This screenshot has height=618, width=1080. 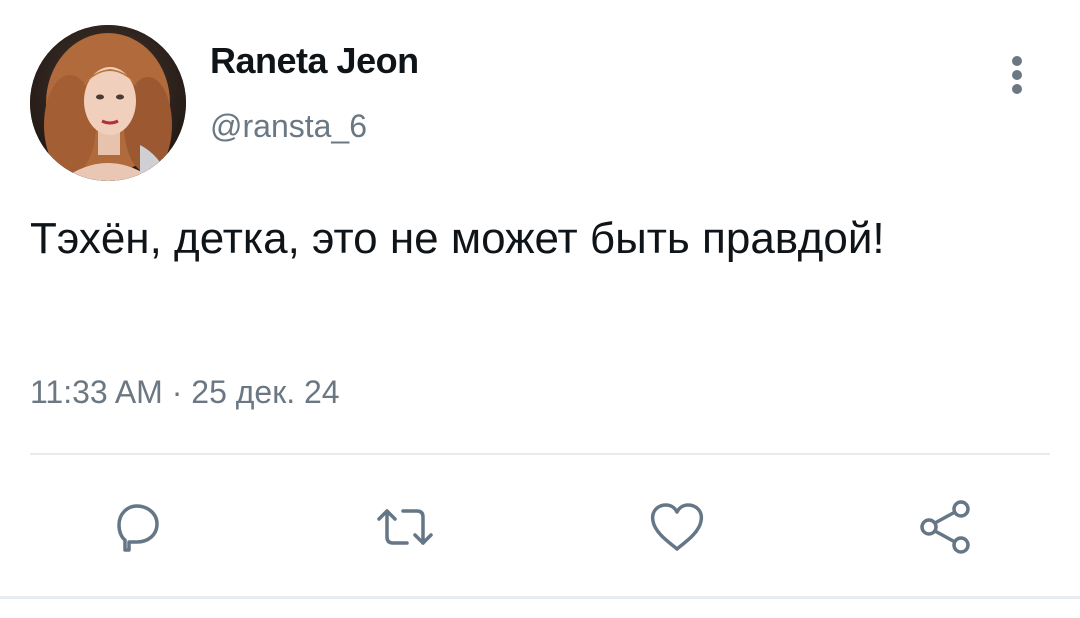 I want to click on reply-button, so click(x=137, y=527).